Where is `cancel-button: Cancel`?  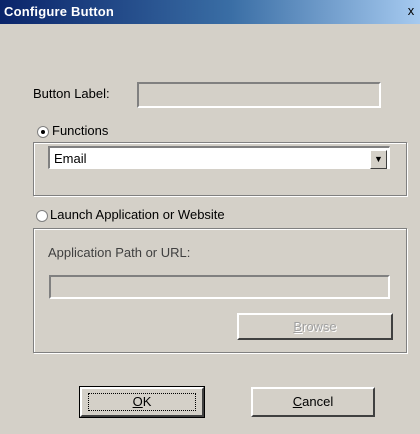 cancel-button: Cancel is located at coordinates (313, 402).